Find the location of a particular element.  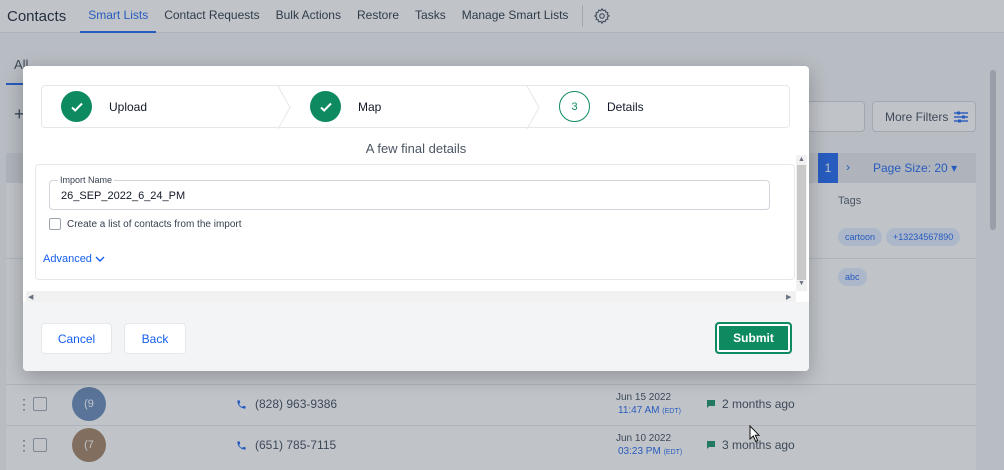

cancel-button: Cancel is located at coordinates (76, 338).